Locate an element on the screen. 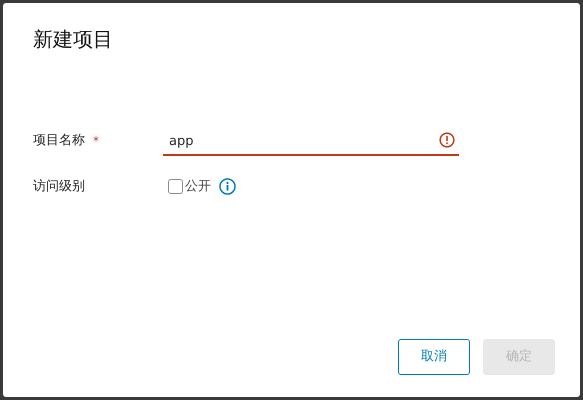 The height and width of the screenshot is (400, 583). checkbox-label: 公开 is located at coordinates (198, 187).